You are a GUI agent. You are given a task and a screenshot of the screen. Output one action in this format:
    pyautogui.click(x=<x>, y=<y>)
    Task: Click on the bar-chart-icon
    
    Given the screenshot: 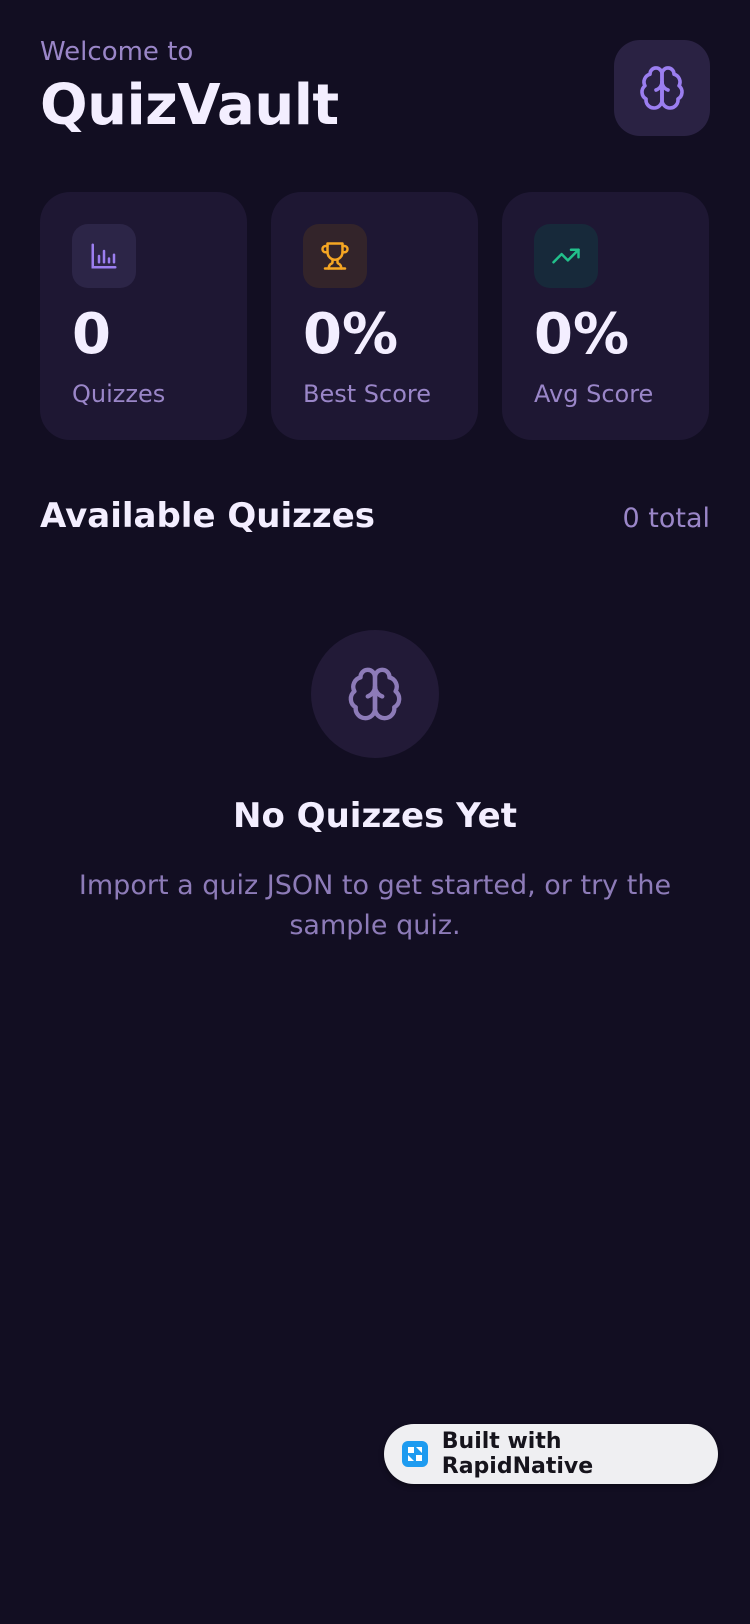 What is the action you would take?
    pyautogui.click(x=104, y=256)
    